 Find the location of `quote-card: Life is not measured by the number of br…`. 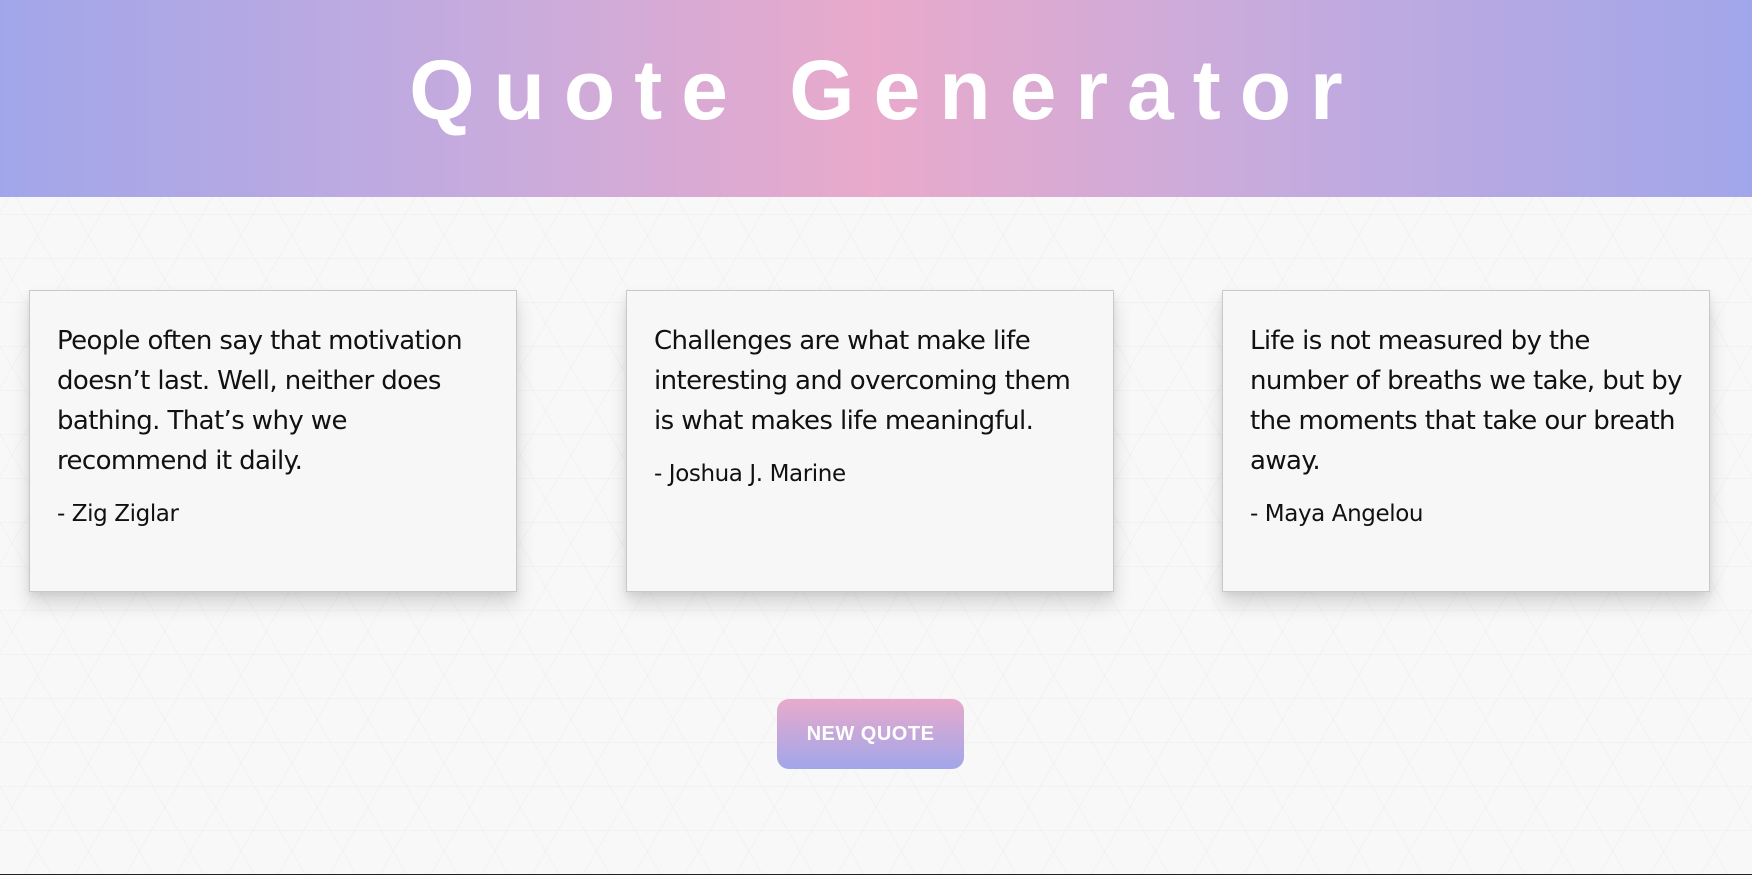

quote-card: Life is not measured by the number of br… is located at coordinates (1466, 441).